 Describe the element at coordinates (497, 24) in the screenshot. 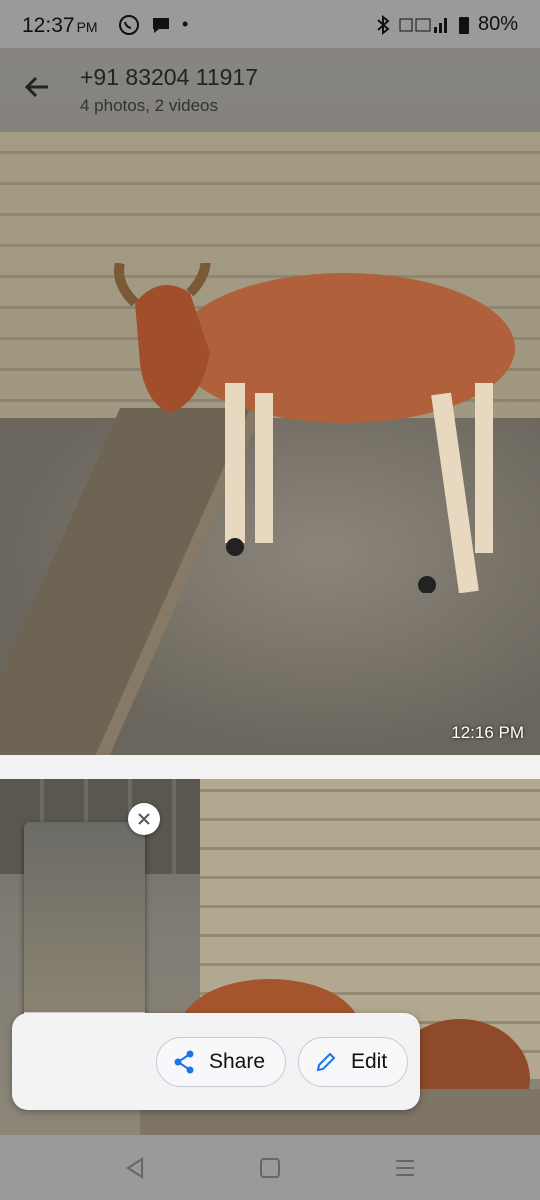

I see `battery-percent: 80%` at that location.